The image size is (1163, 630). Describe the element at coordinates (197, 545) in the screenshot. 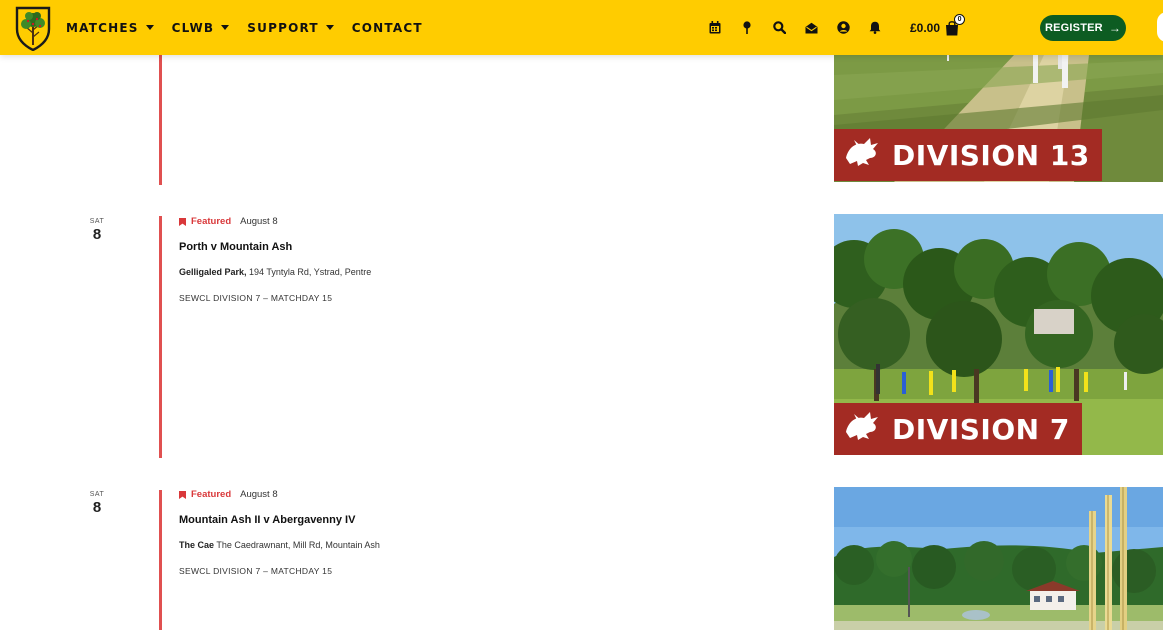

I see `venue-name: The Cae` at that location.